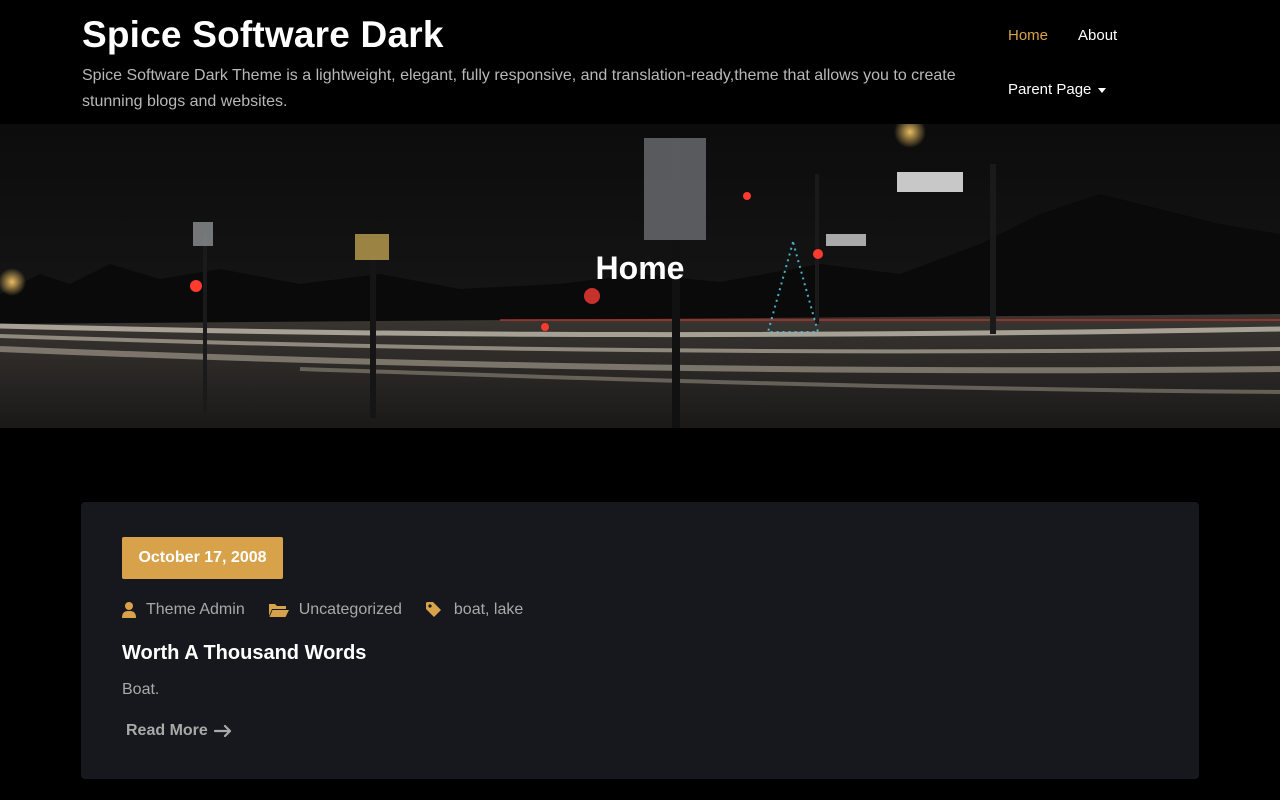 The image size is (1280, 800). What do you see at coordinates (141, 689) in the screenshot?
I see `post-excerpt: Boat.` at bounding box center [141, 689].